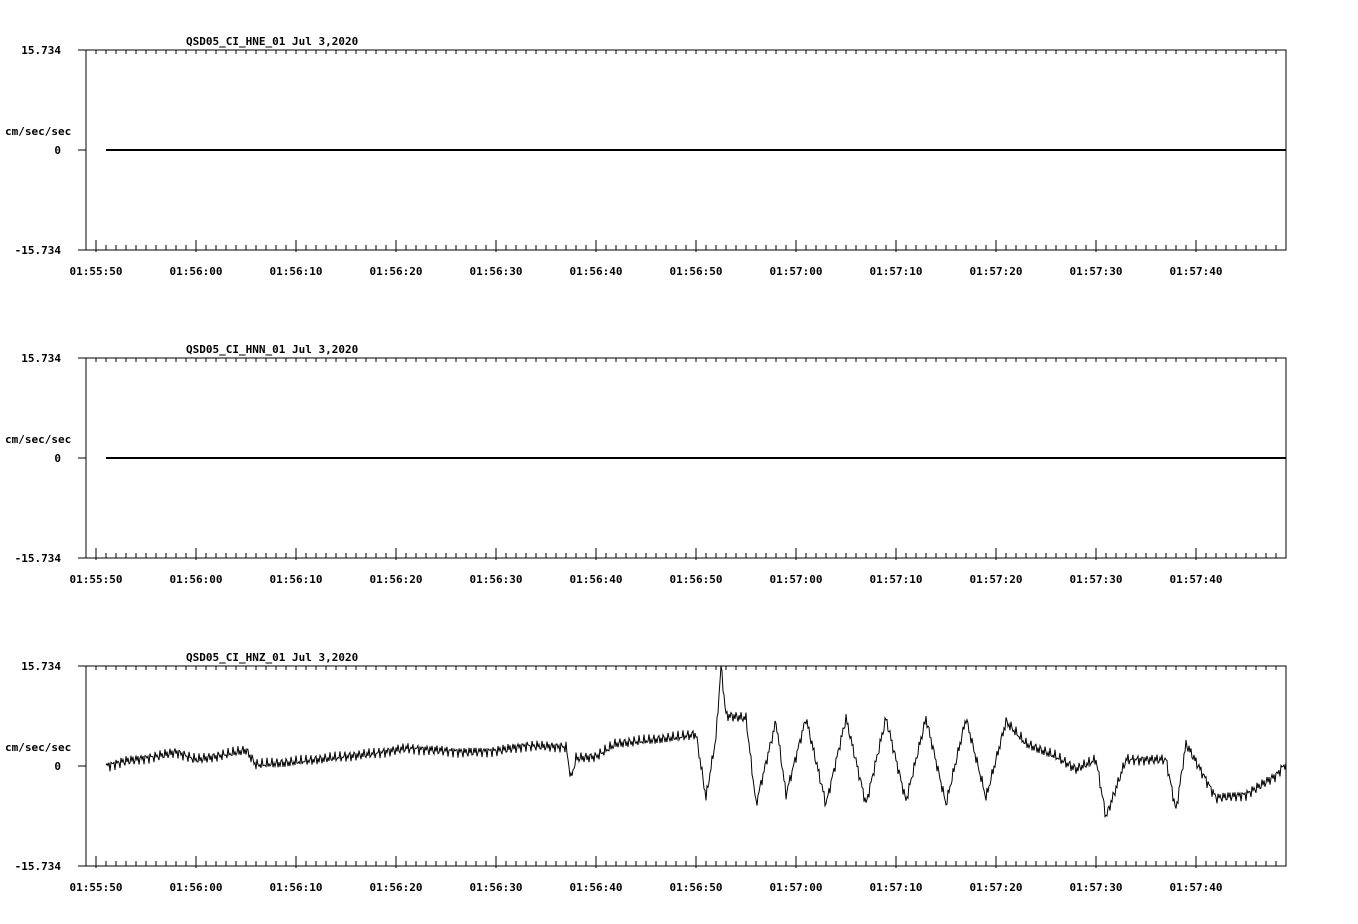 The height and width of the screenshot is (924, 1358). I want to click on chart-title: QSD05_CI_HNZ_01 Jul 3,2020, so click(272, 657).